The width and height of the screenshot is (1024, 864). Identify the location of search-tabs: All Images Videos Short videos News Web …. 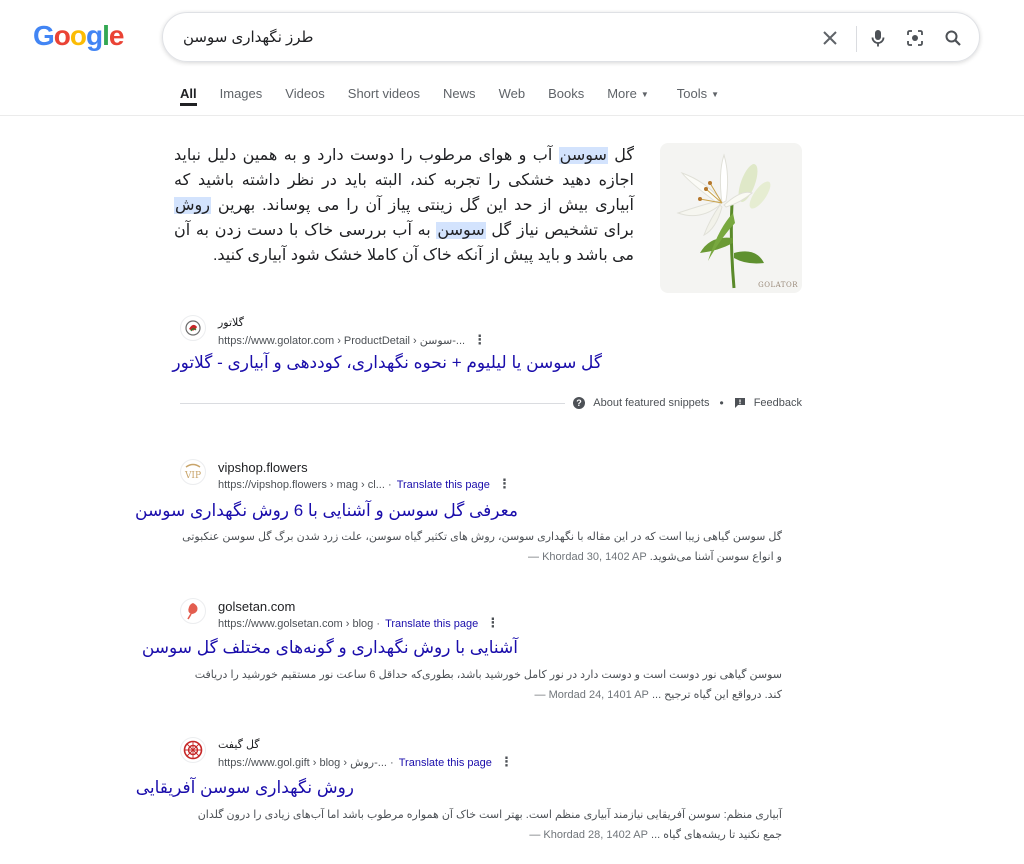
(461, 96).